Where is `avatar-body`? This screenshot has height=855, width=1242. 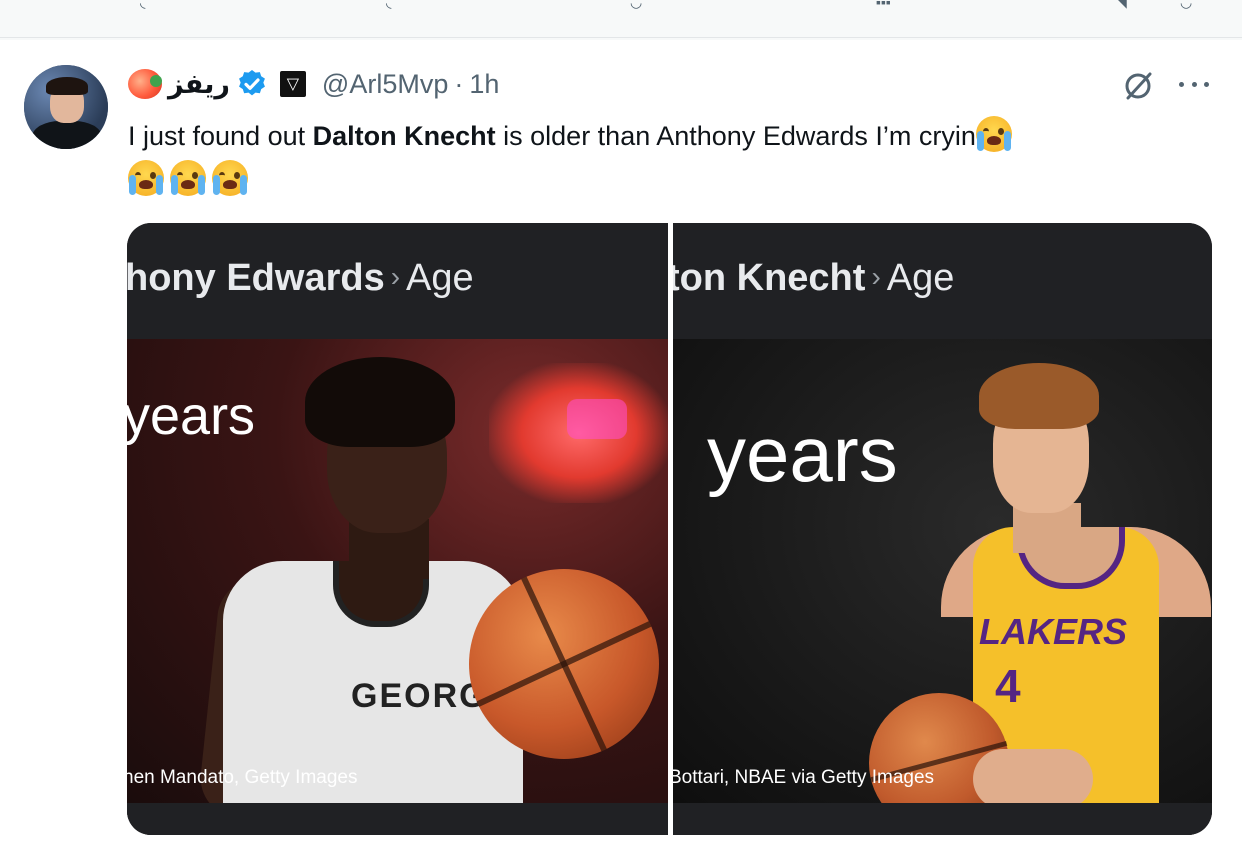
avatar-body is located at coordinates (67, 135).